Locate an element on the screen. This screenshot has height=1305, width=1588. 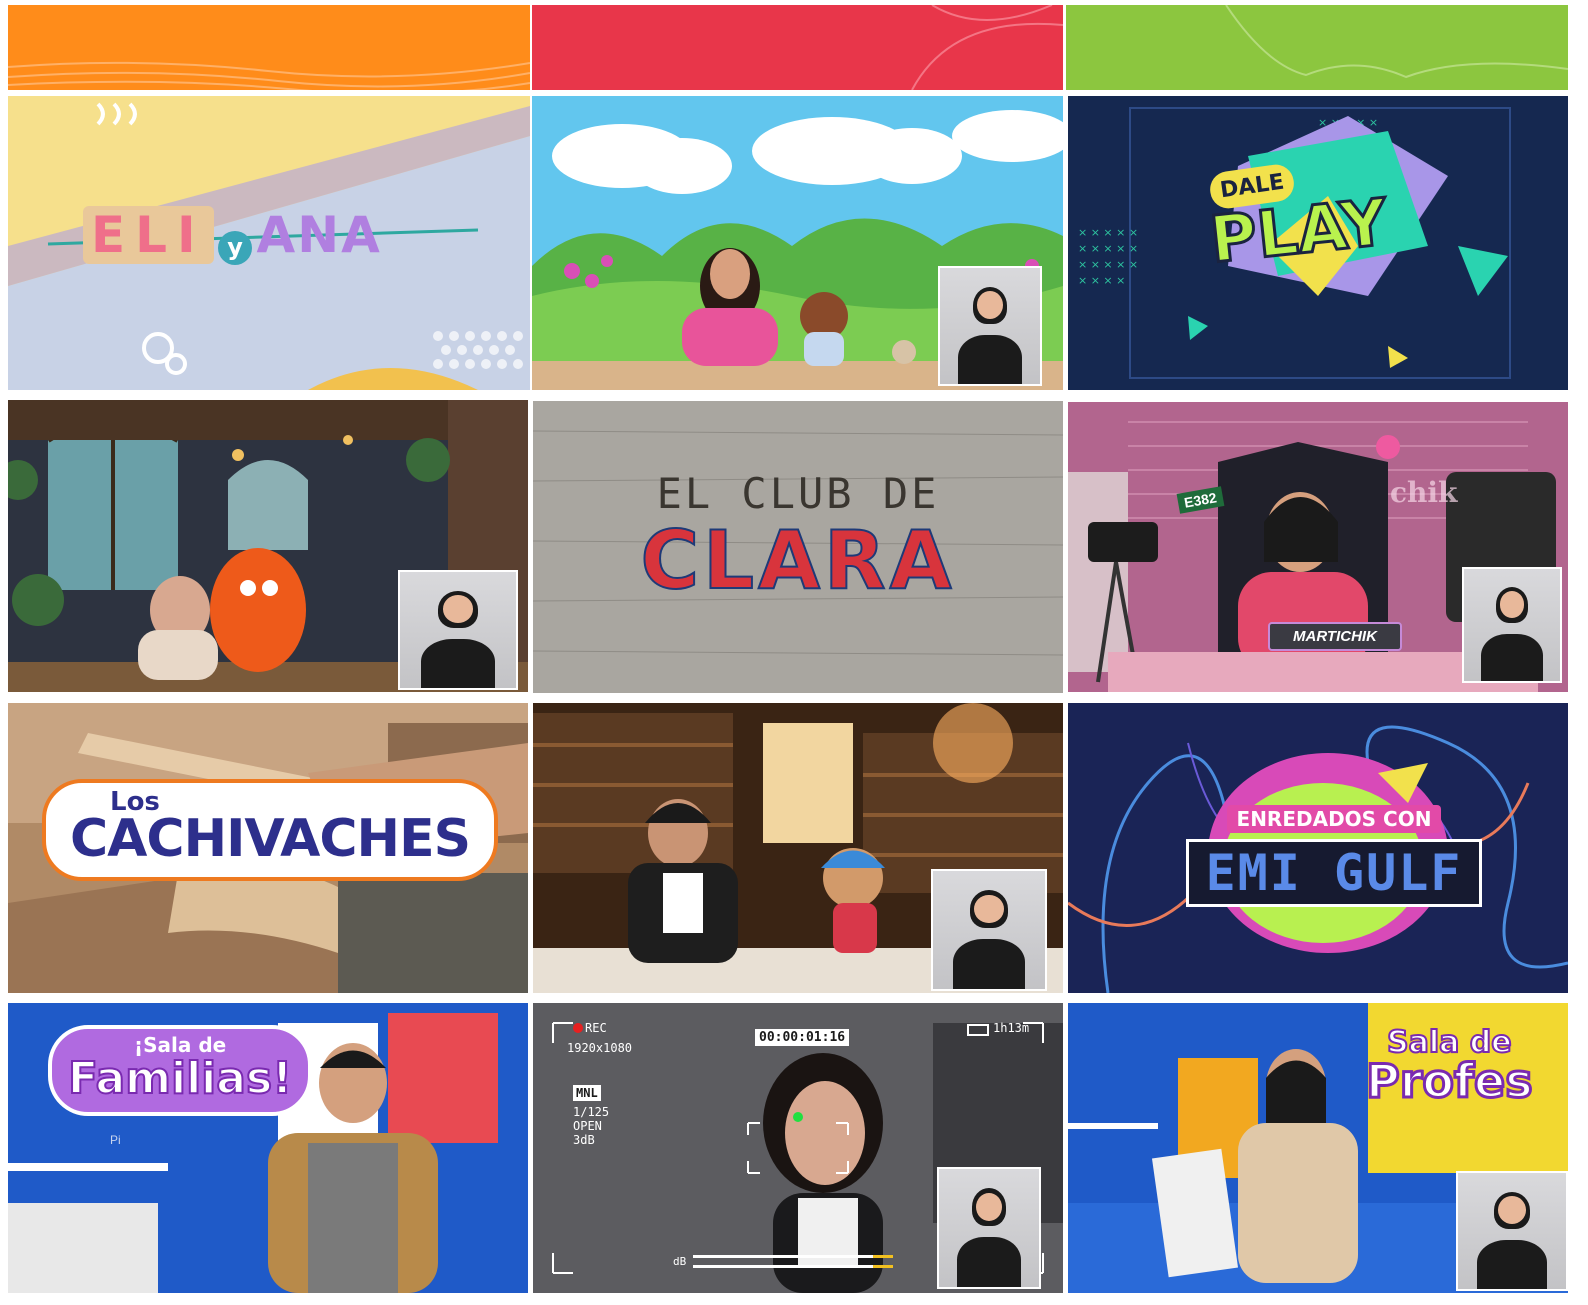
logo-word-clara: CLARA is located at coordinates (797, 560).